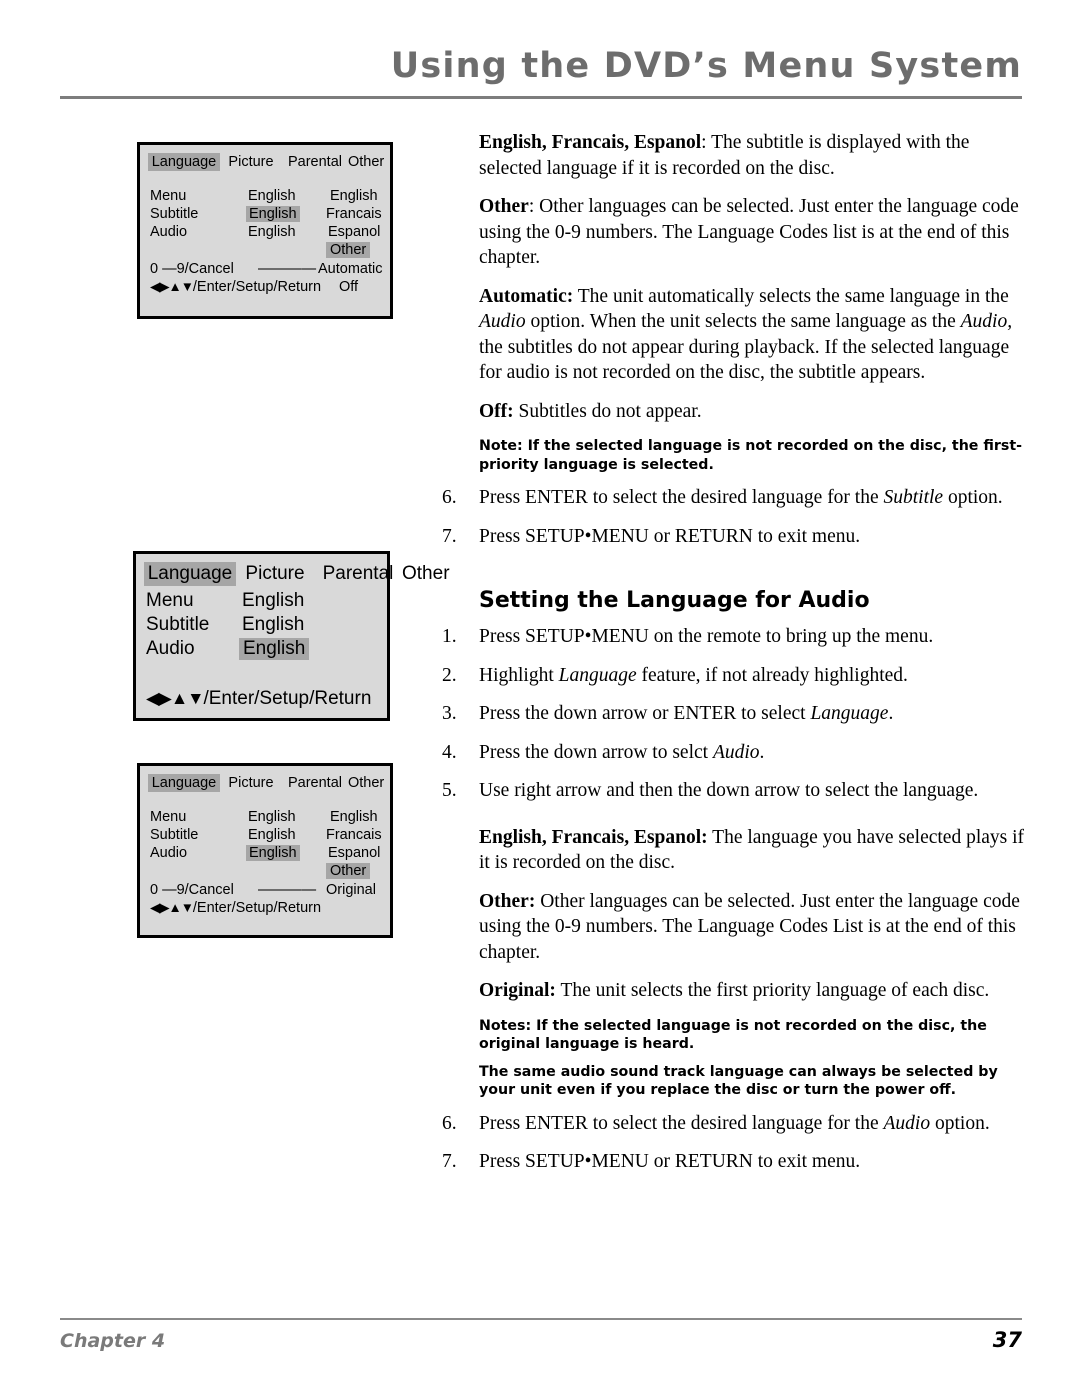 The width and height of the screenshot is (1080, 1397). What do you see at coordinates (645, 713) in the screenshot?
I see `step-text-part1: Press the down arrow or ENTER to select` at bounding box center [645, 713].